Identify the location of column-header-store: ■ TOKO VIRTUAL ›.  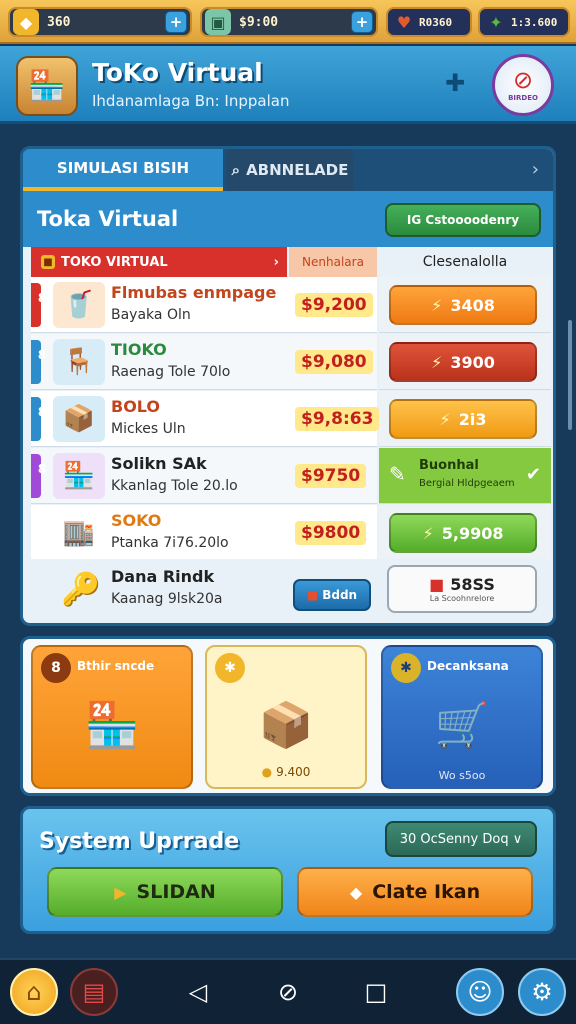
(159, 262).